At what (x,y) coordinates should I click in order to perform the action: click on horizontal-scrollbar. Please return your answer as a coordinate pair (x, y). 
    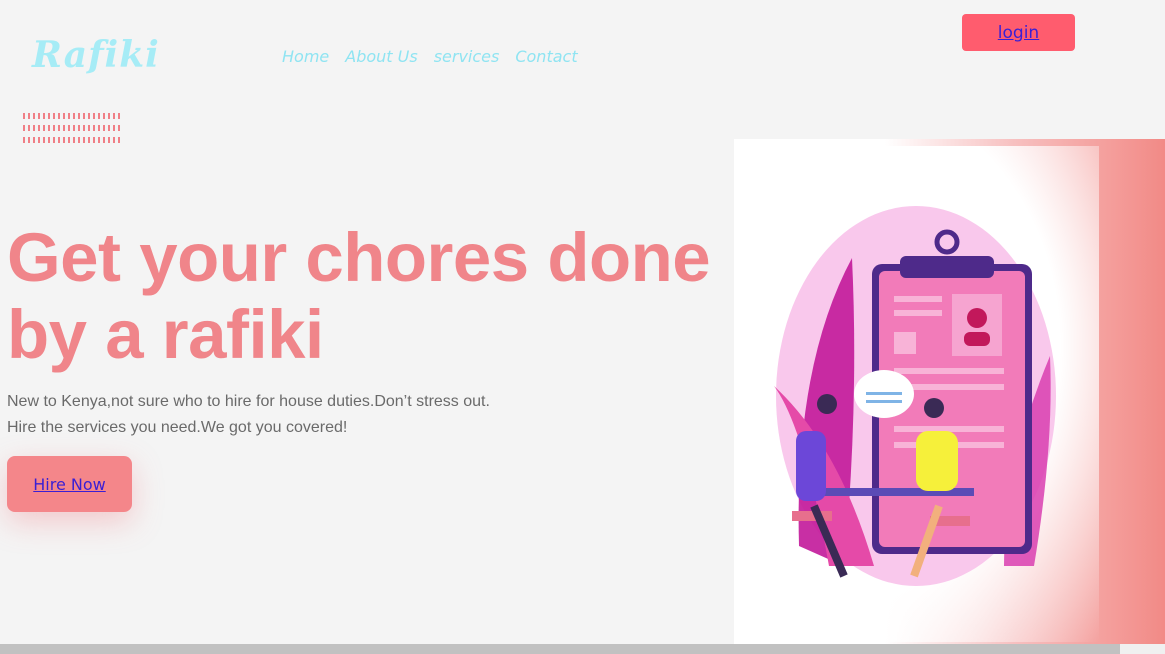
    Looking at the image, I should click on (582, 649).